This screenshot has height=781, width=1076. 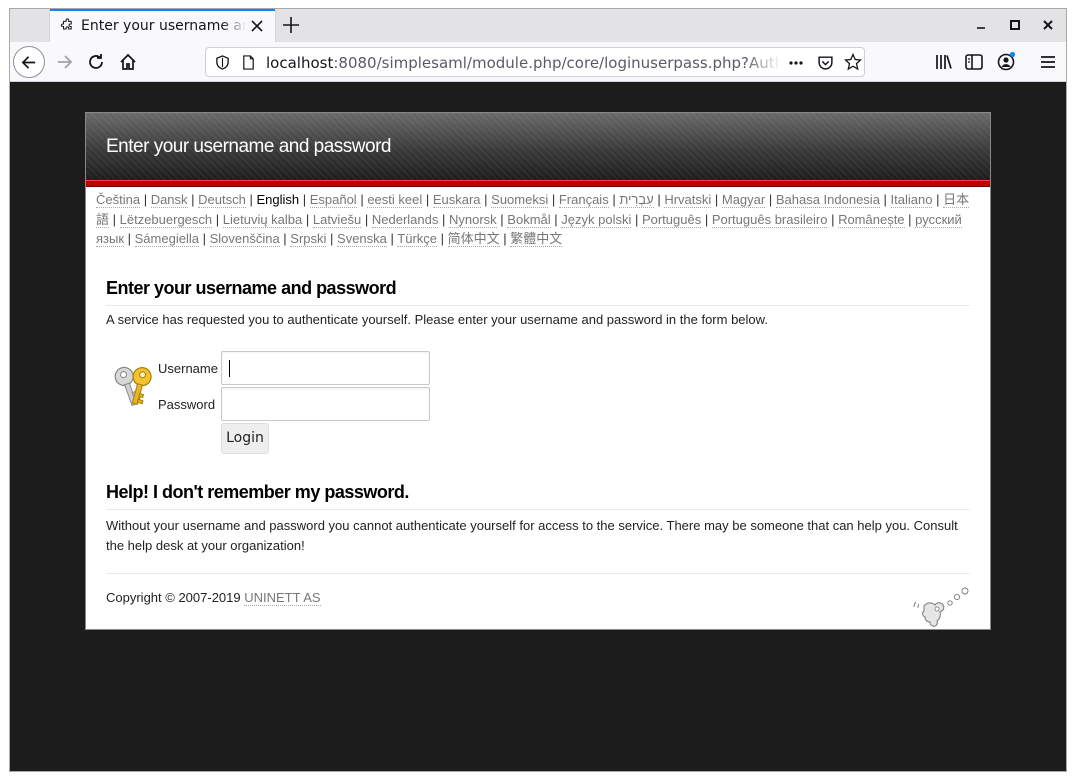 I want to click on language-link: Lëtzebuergesch, so click(x=166, y=219).